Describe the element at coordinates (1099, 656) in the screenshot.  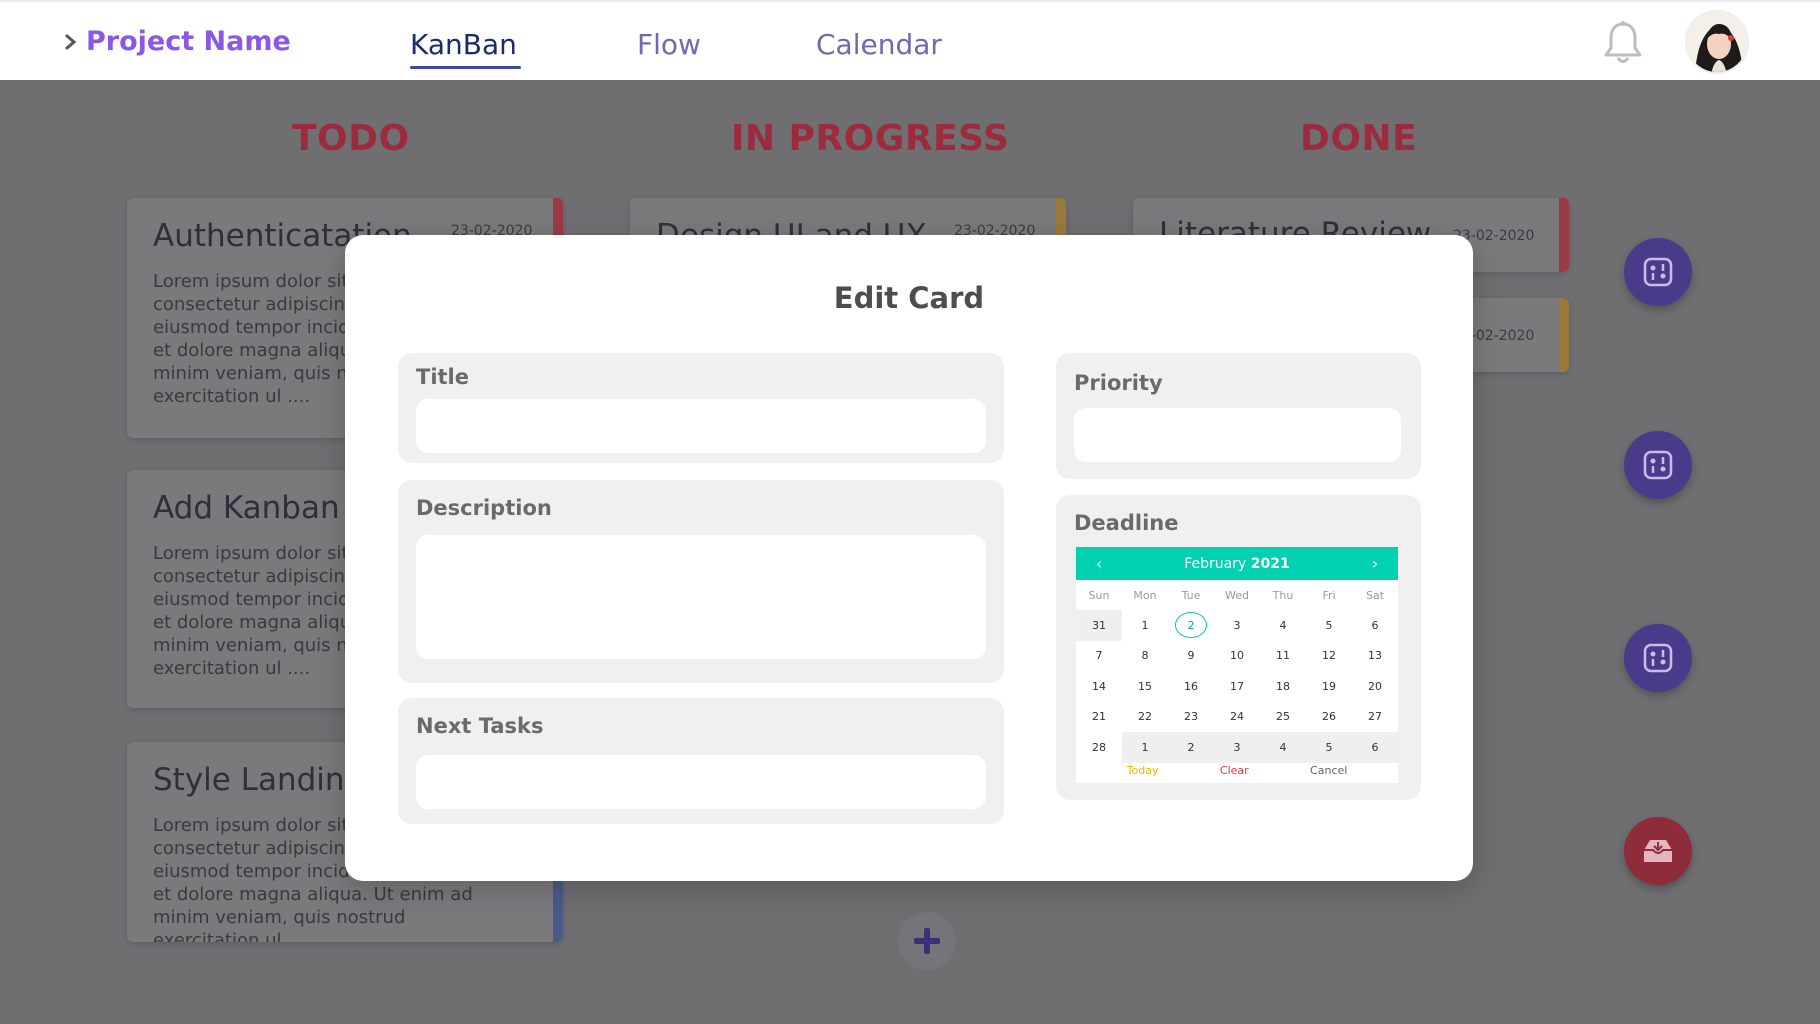
I see `calendar-day: 7` at that location.